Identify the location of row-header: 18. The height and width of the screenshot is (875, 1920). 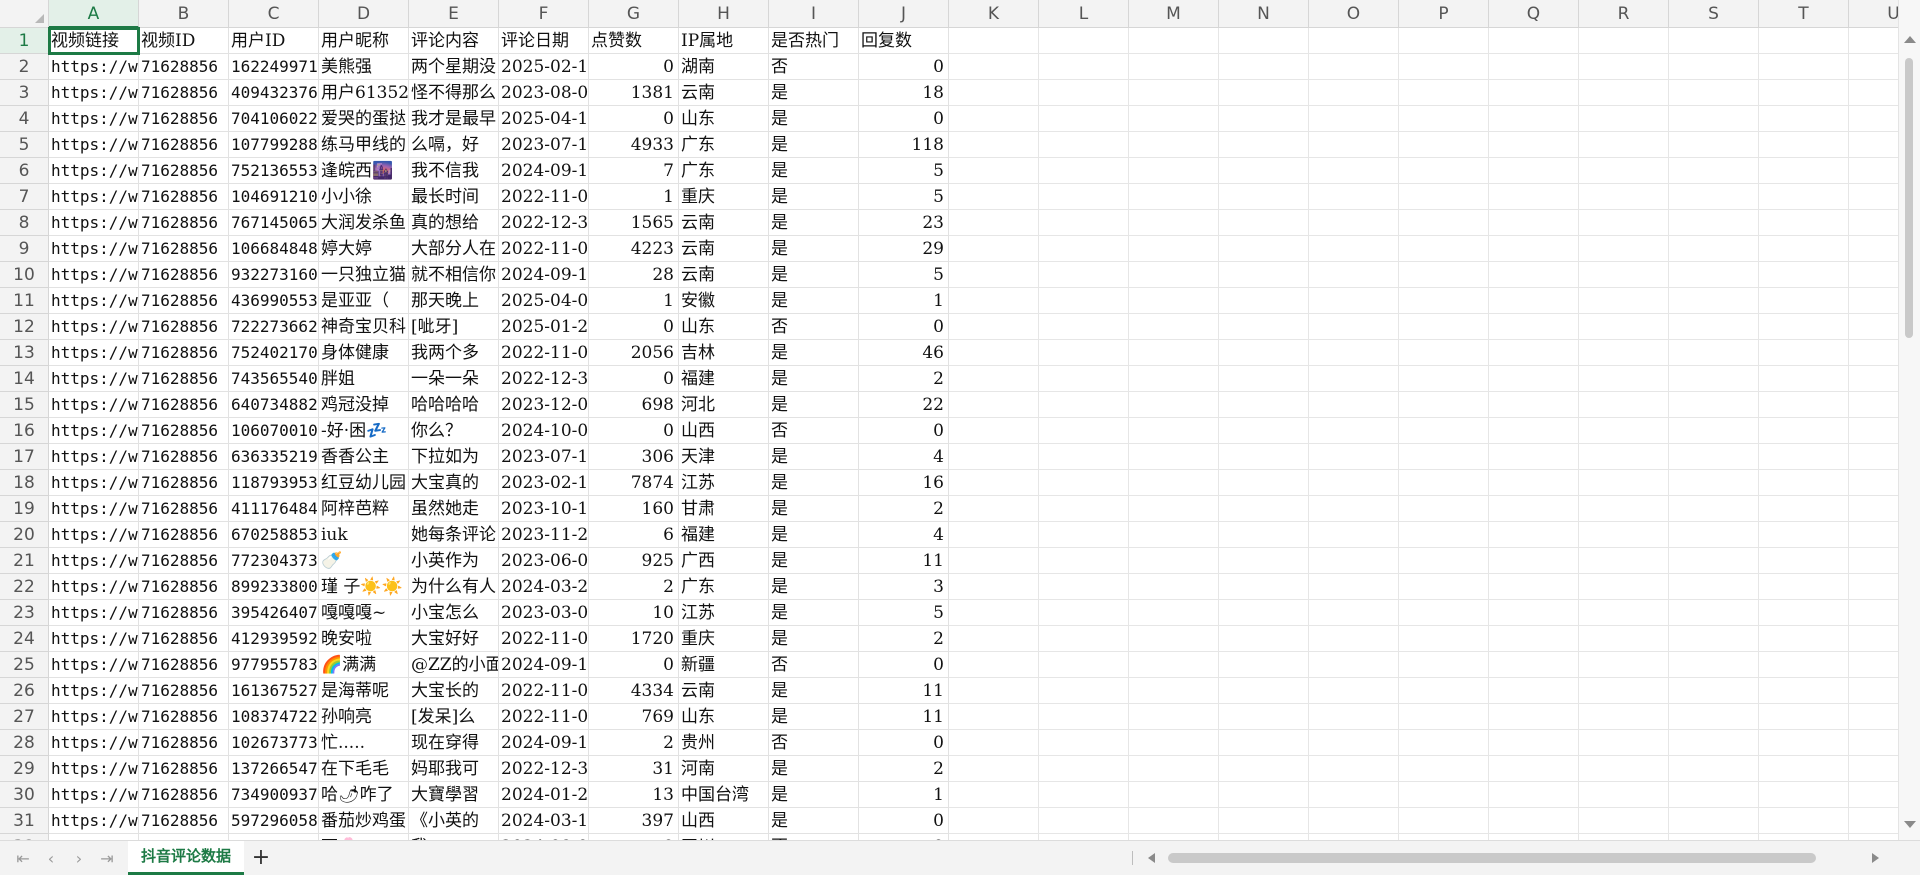
(24, 483).